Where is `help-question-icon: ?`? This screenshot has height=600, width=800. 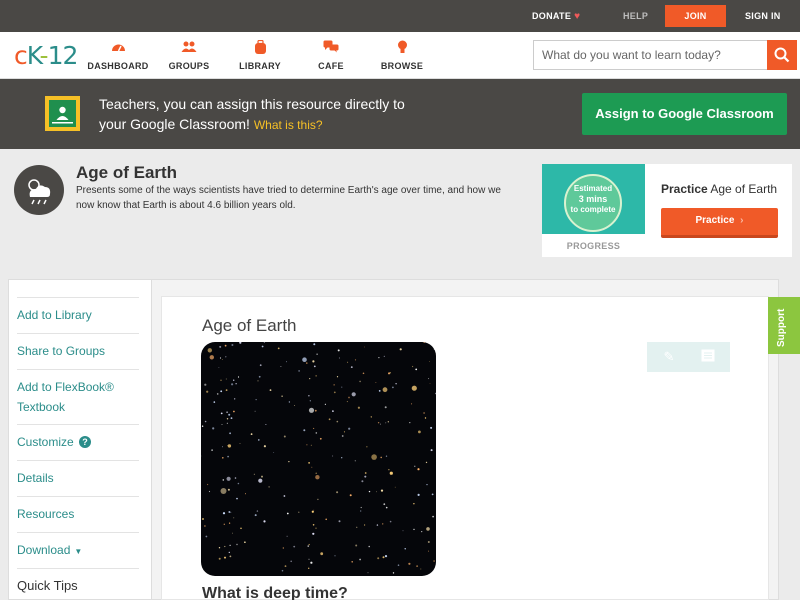 help-question-icon: ? is located at coordinates (85, 442).